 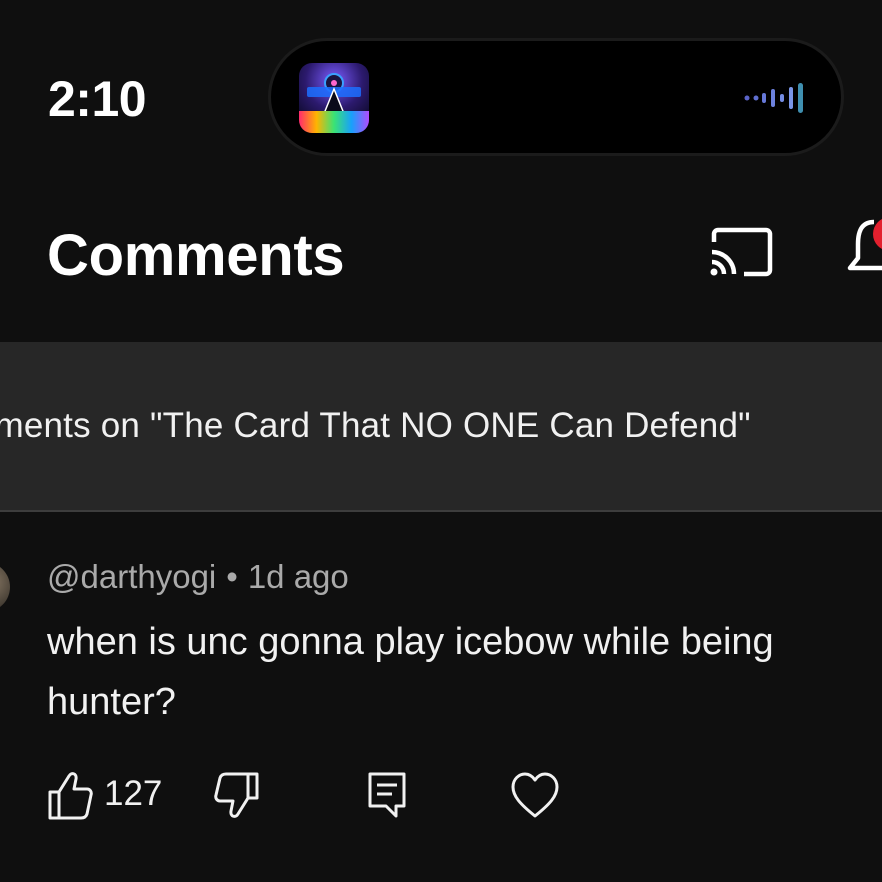 I want to click on heart-icon, so click(x=535, y=795).